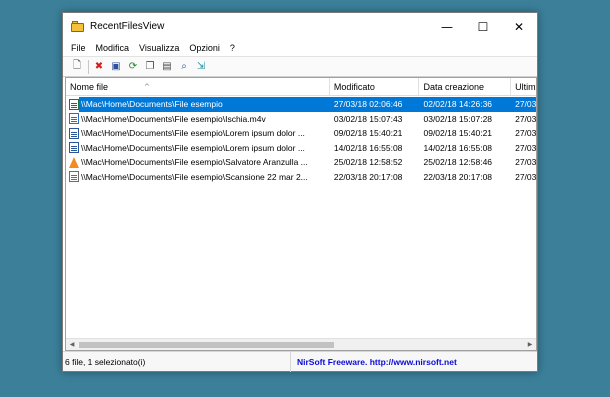  What do you see at coordinates (201, 67) in the screenshot?
I see `exit-icon: ⇲` at bounding box center [201, 67].